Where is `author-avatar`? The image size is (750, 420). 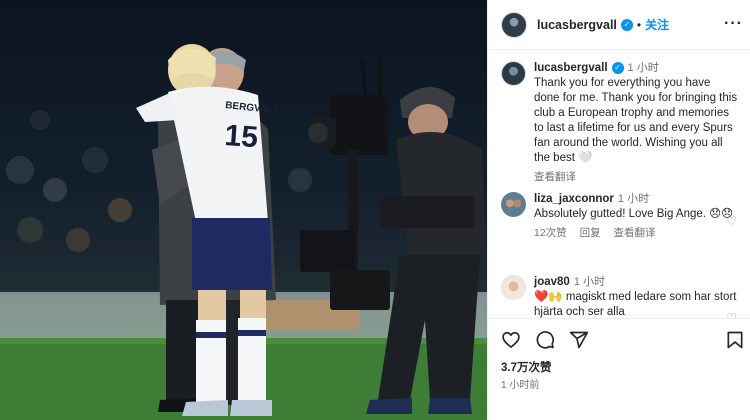 author-avatar is located at coordinates (514, 24).